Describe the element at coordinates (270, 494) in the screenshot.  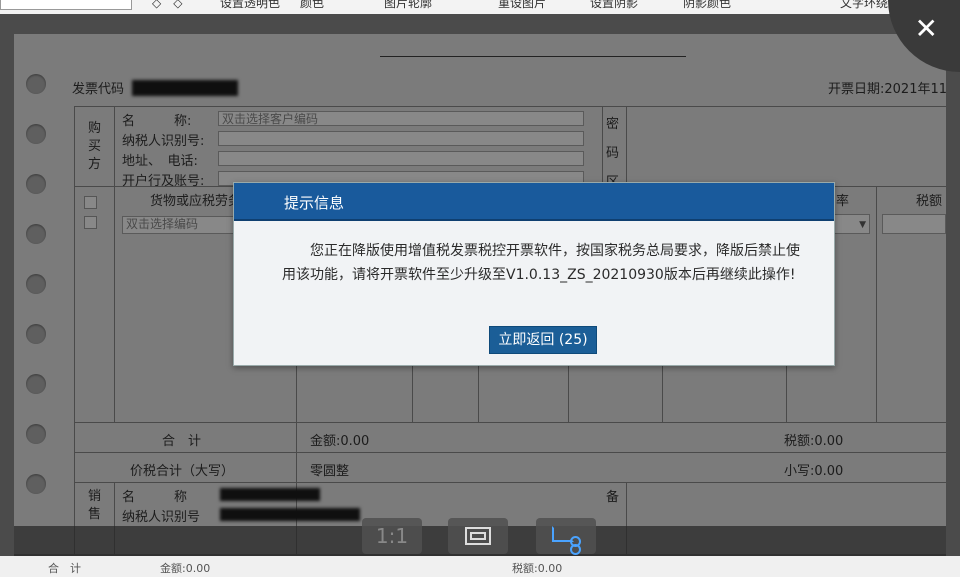
I see `redacted-seller-name` at that location.